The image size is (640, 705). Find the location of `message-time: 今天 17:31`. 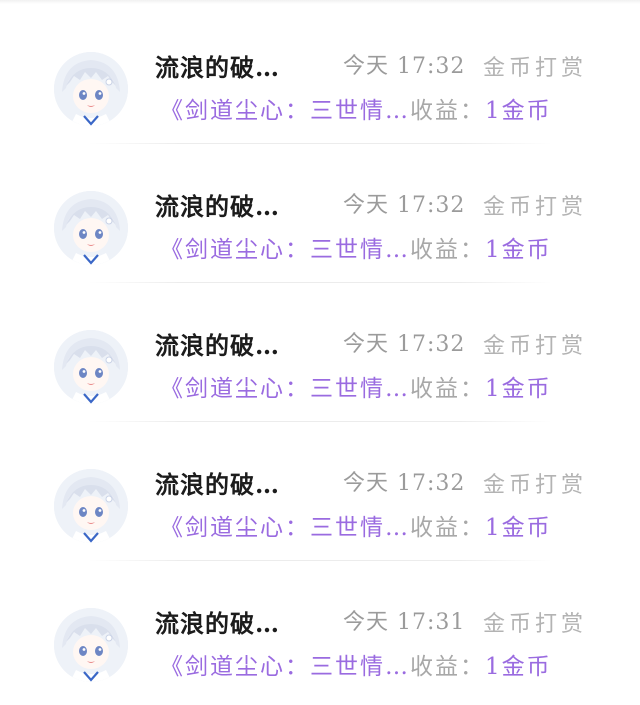

message-time: 今天 17:31 is located at coordinates (404, 622).